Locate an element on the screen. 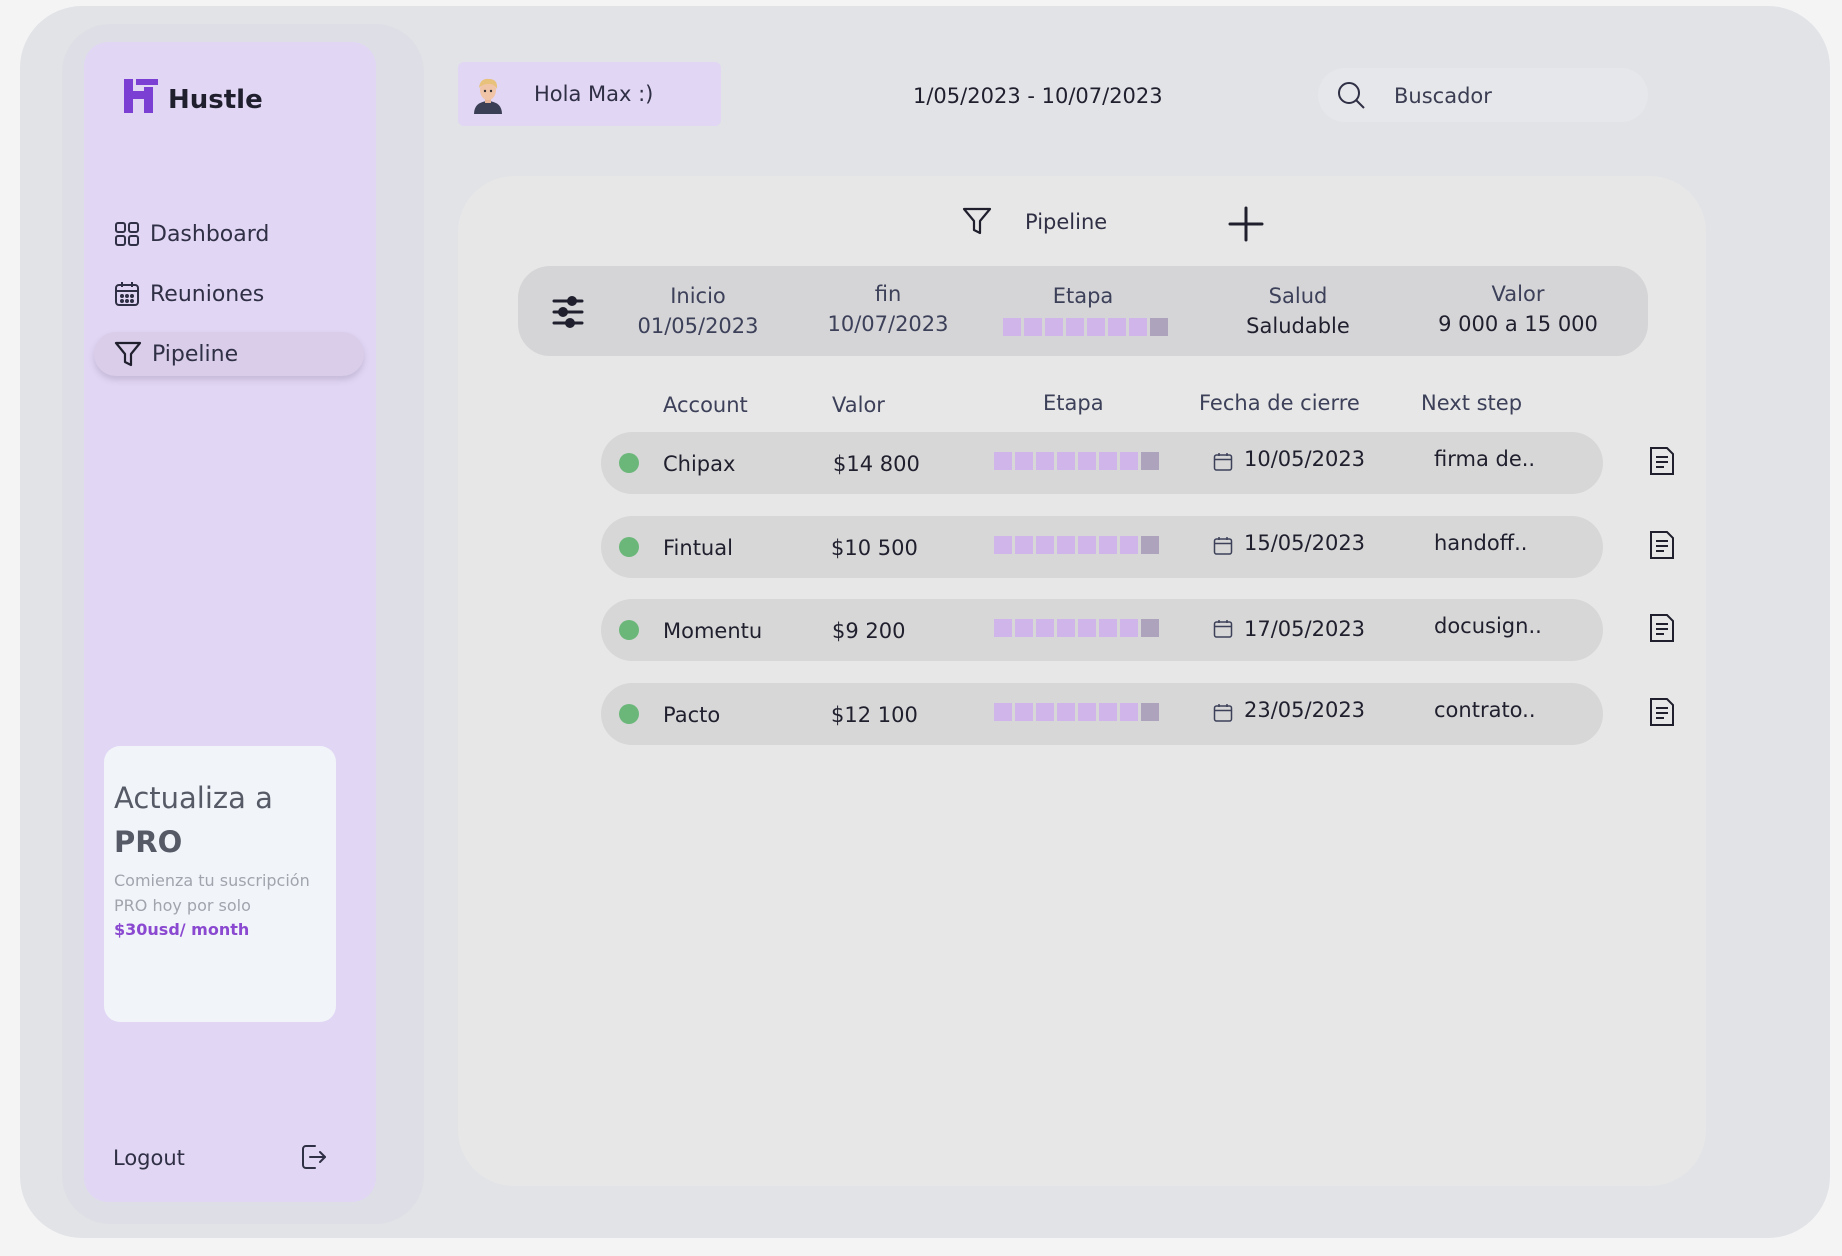 The image size is (1842, 1256). logout-button: Logout is located at coordinates (149, 1158).